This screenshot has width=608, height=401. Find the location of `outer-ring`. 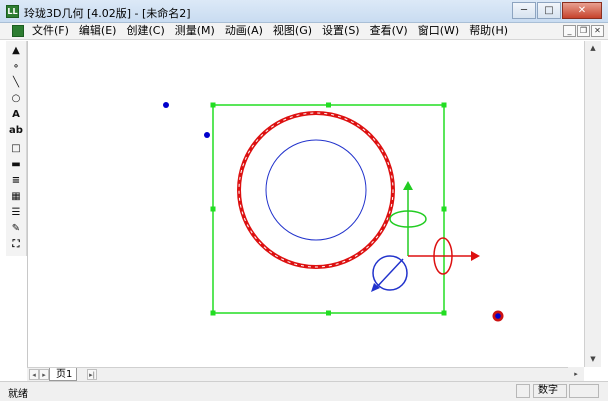

outer-ring is located at coordinates (316, 190).